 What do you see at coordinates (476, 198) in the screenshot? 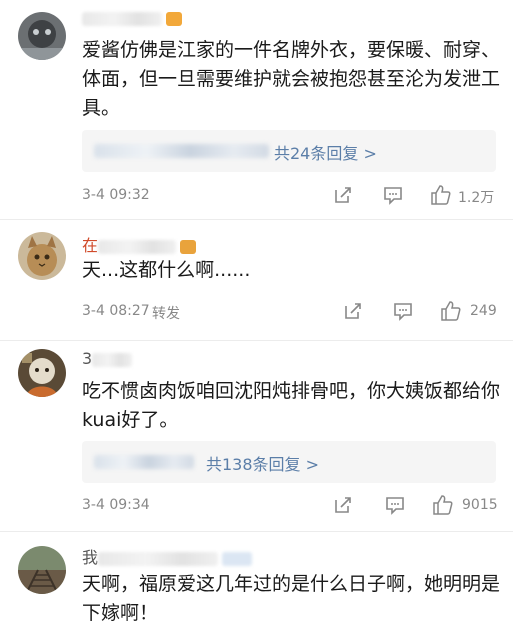
I see `like-count: 1.2万` at bounding box center [476, 198].